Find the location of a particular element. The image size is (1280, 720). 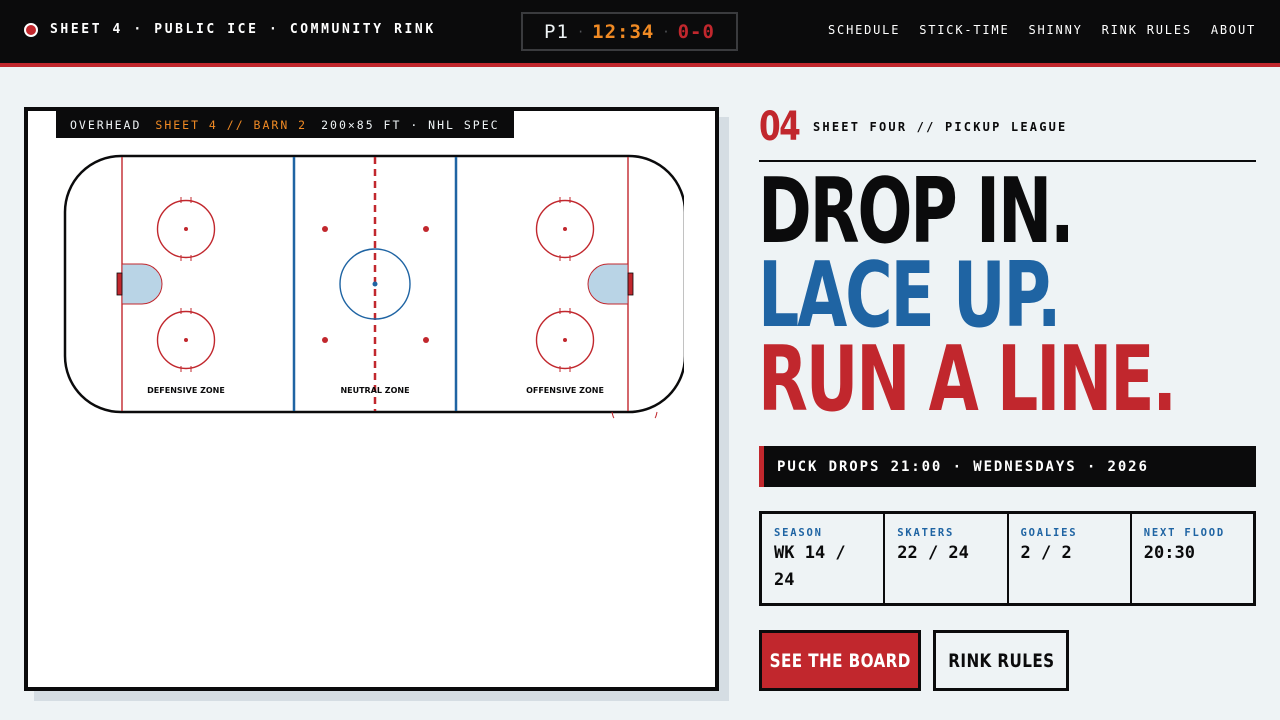

center-faceoff-dot is located at coordinates (375, 284).